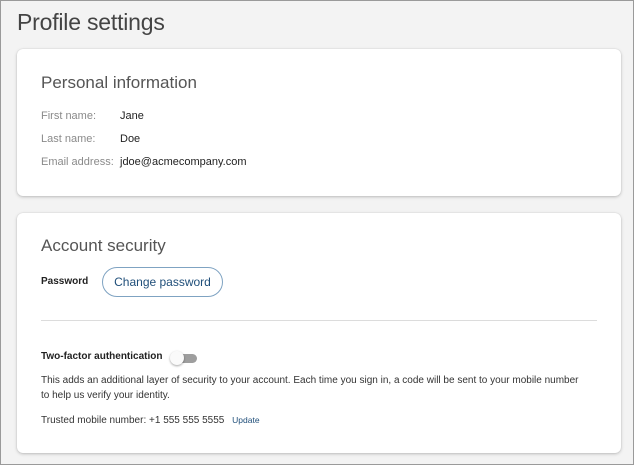 This screenshot has width=634, height=465. What do you see at coordinates (68, 139) in the screenshot?
I see `last-name-label: Last name:` at bounding box center [68, 139].